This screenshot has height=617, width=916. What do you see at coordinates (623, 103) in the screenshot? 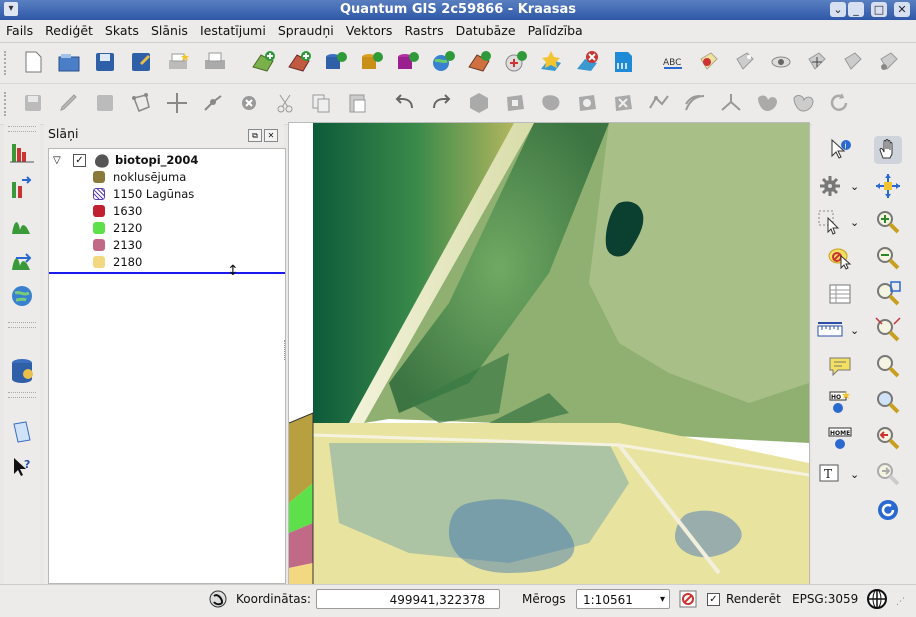
I see `delete-part-icon` at bounding box center [623, 103].